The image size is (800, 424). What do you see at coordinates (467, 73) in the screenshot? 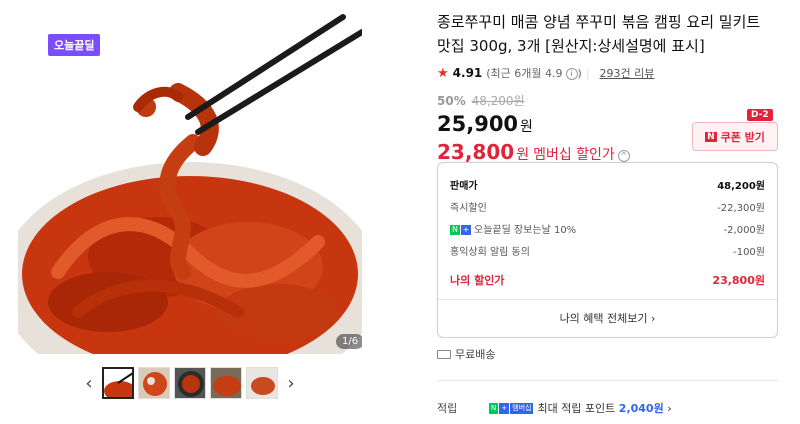
I see `rating-value: 4.91` at bounding box center [467, 73].